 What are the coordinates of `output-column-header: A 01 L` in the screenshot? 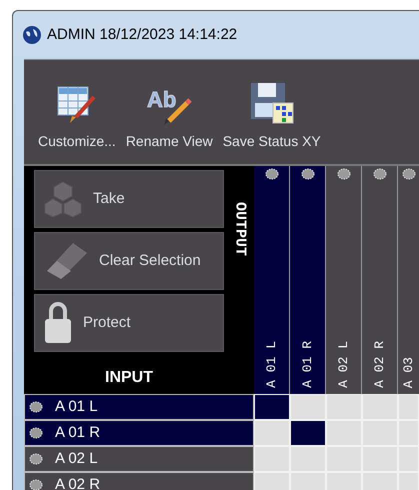 It's located at (271, 280).